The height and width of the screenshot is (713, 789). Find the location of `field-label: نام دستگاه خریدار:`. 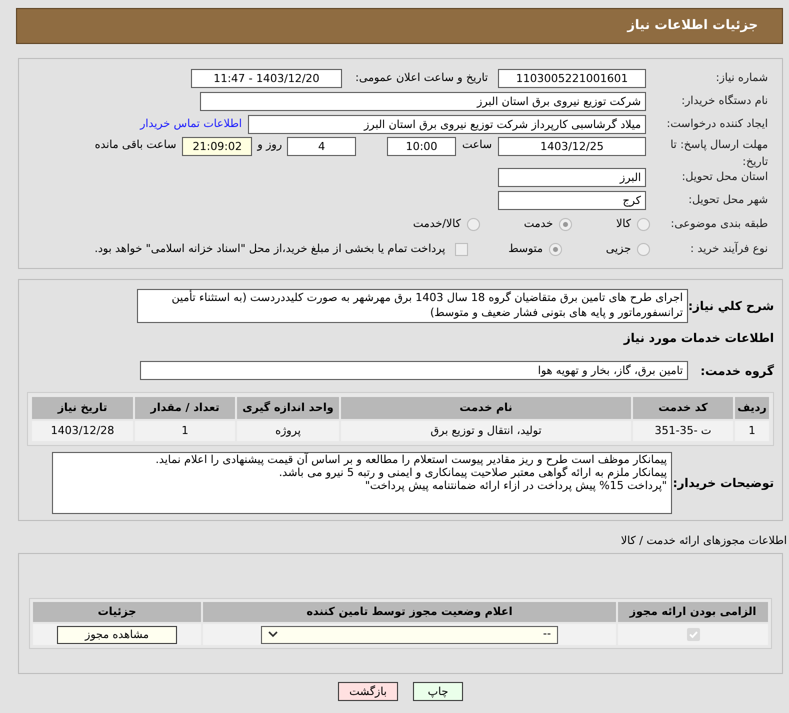

field-label: نام دستگاه خریدار: is located at coordinates (724, 100).